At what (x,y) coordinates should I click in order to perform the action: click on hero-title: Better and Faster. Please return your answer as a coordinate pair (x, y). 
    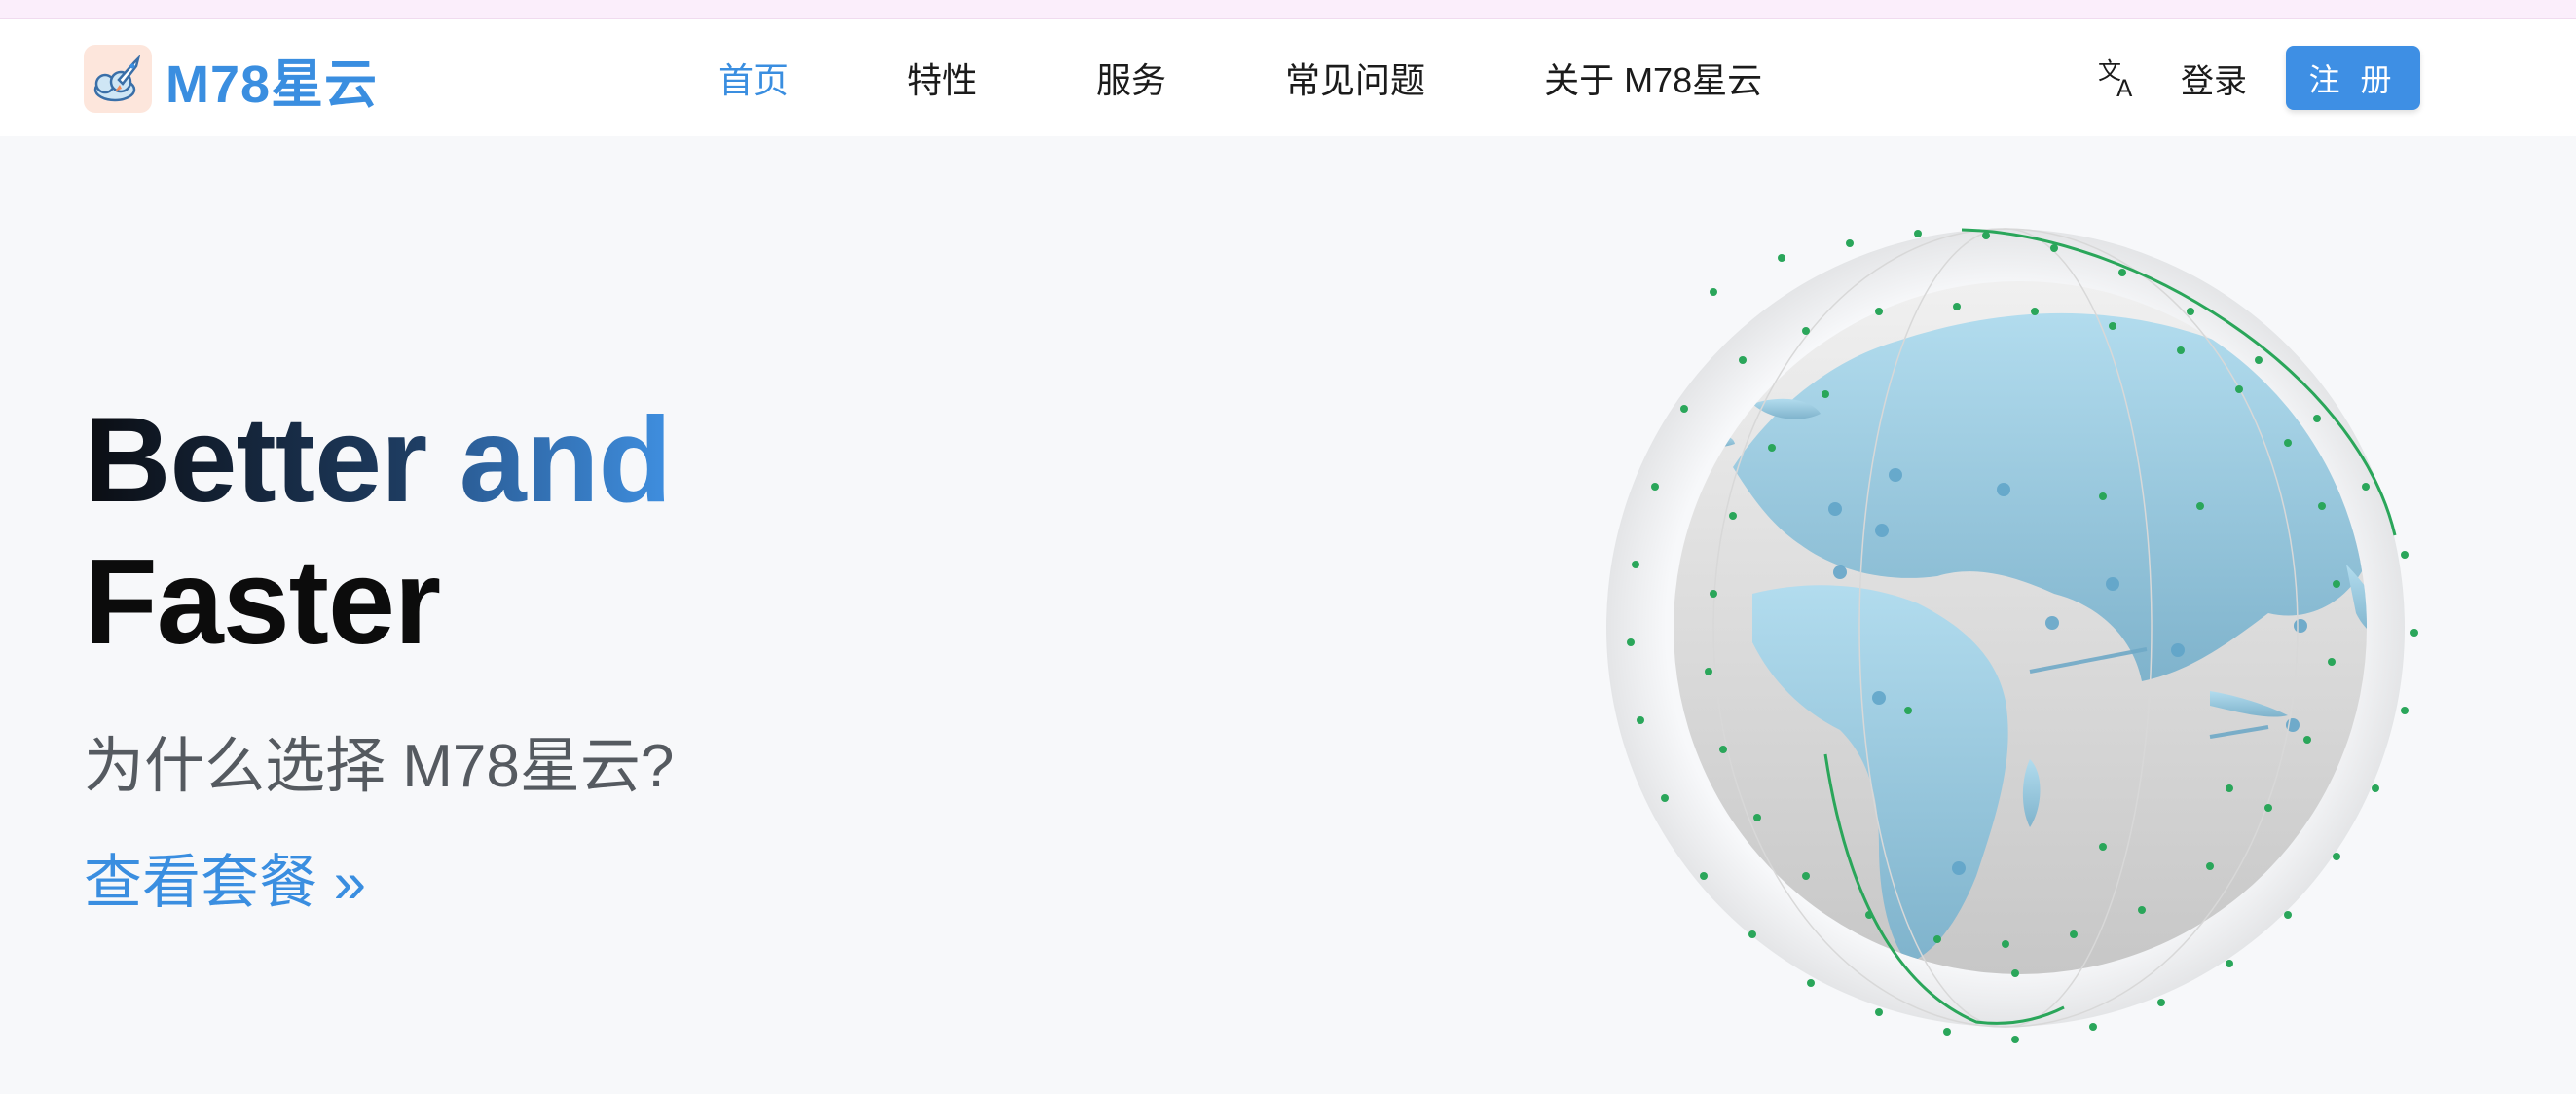
    Looking at the image, I should click on (378, 531).